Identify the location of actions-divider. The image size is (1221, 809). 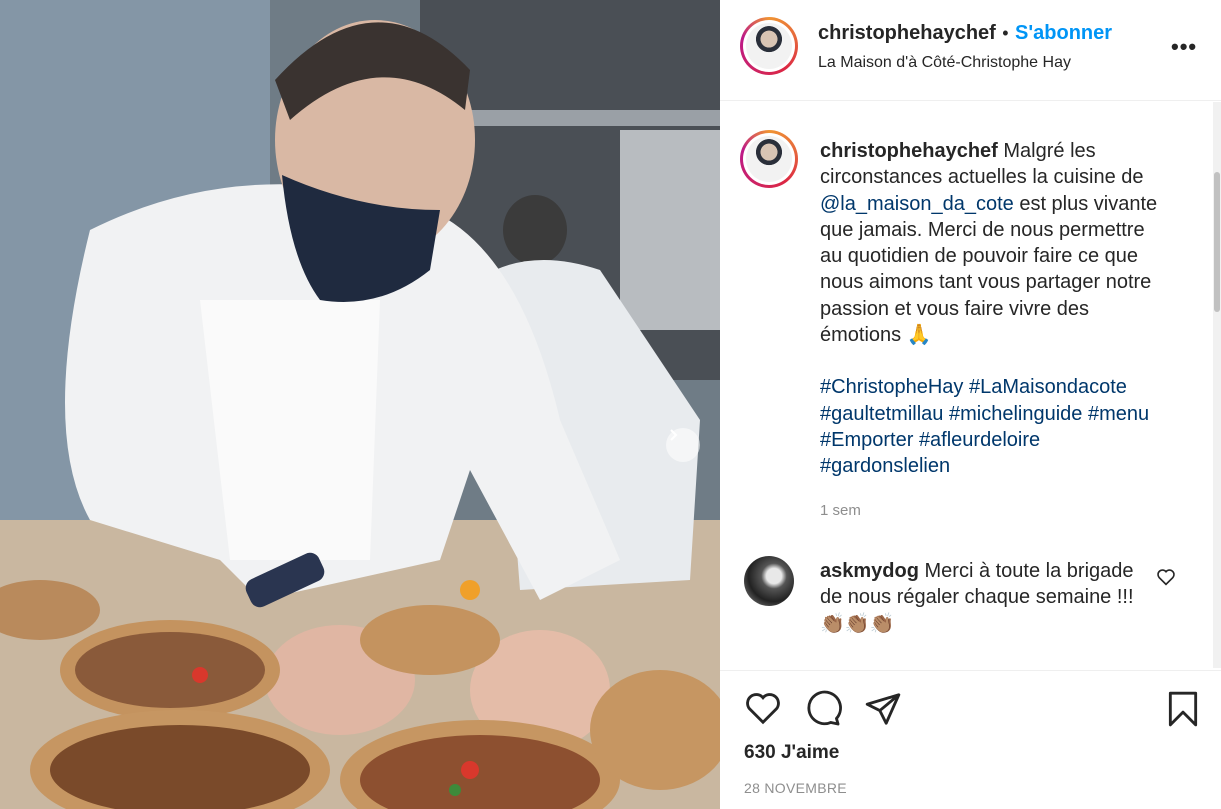
(970, 670).